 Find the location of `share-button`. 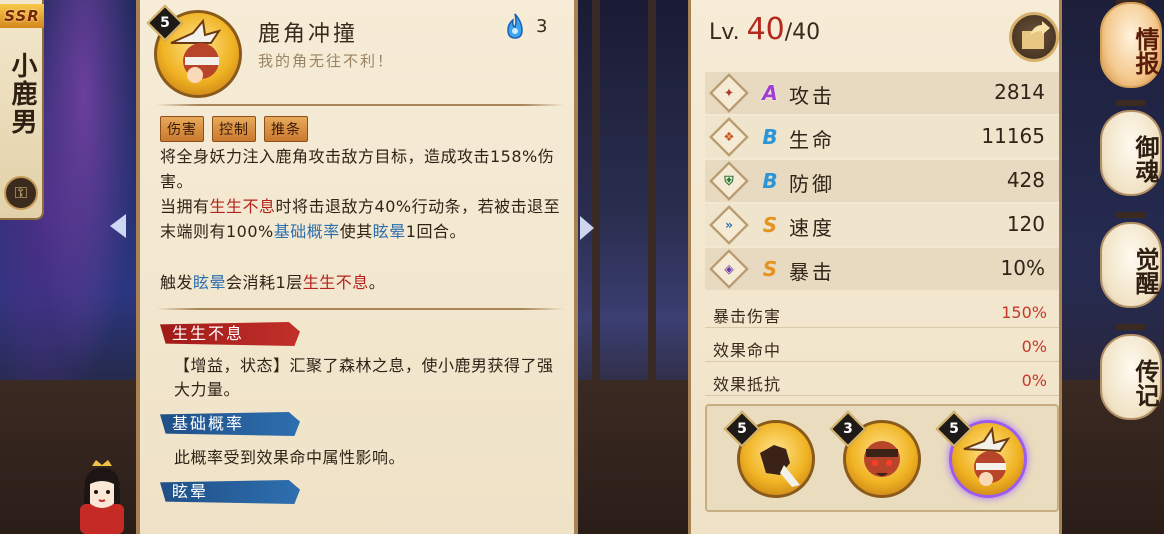

share-button is located at coordinates (1034, 37).